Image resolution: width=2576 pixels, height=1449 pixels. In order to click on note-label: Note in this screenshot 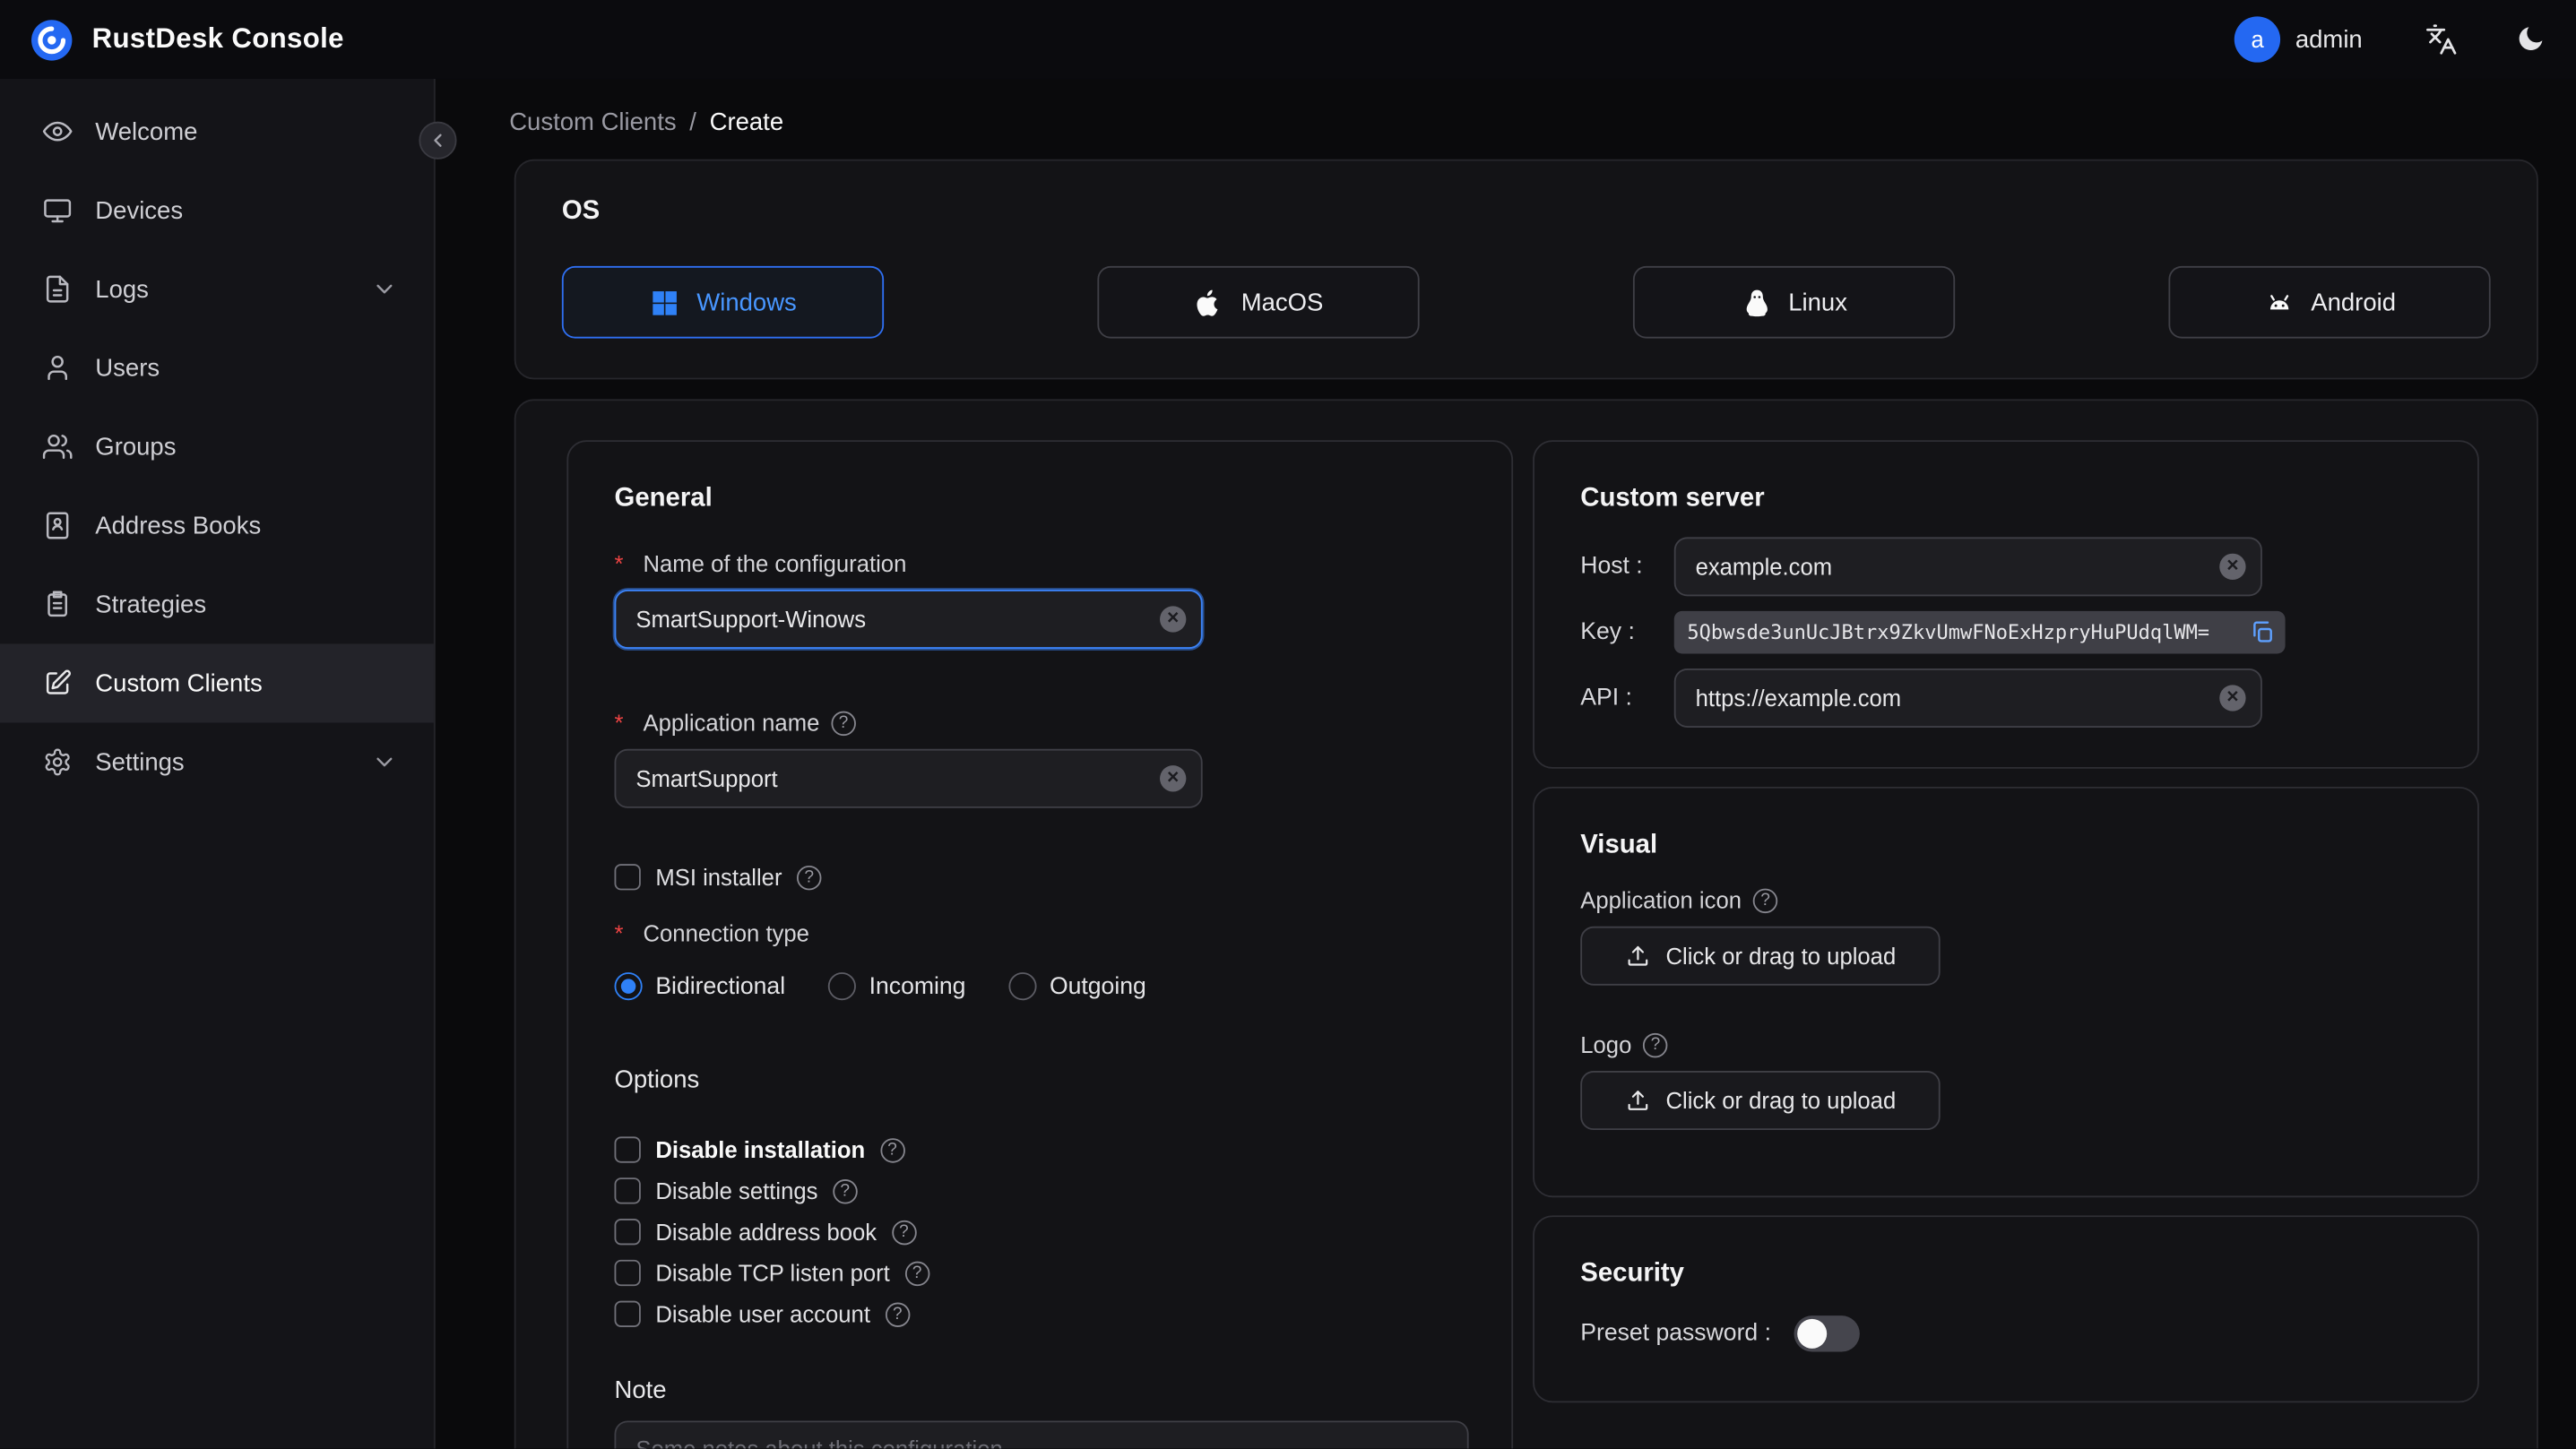, I will do `click(640, 1390)`.